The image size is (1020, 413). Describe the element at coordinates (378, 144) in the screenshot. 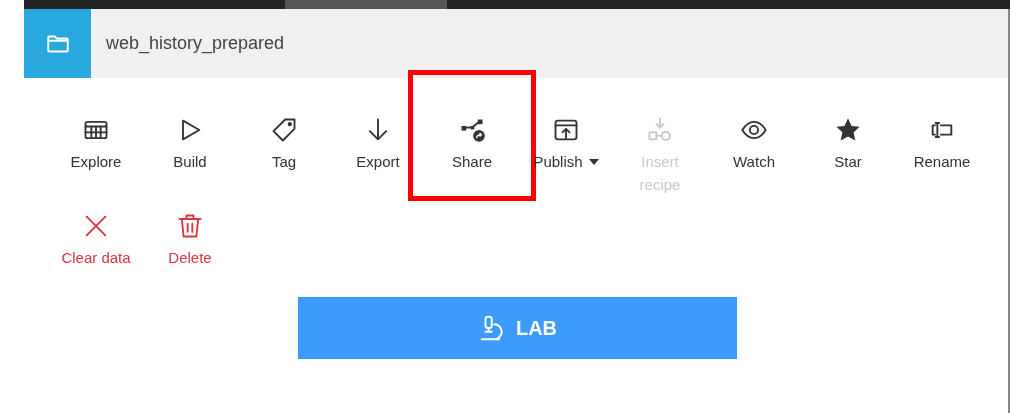

I see `action-button: Export` at that location.